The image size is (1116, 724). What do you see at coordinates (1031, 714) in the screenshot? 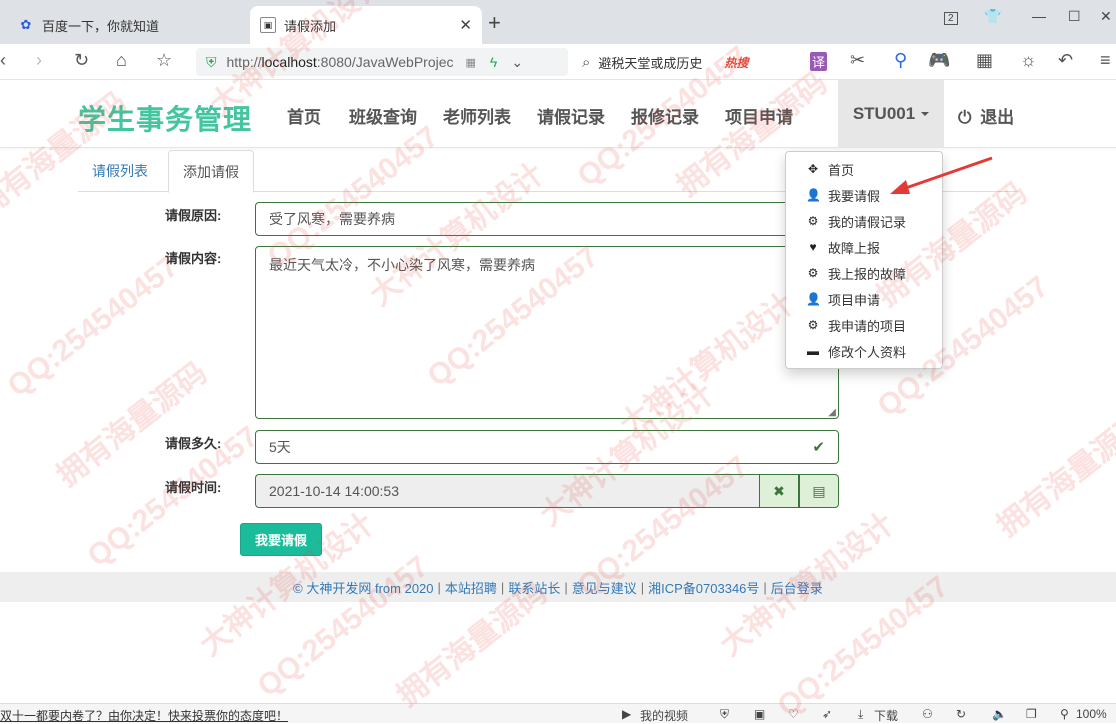
I see `copy-icon: ❐` at bounding box center [1031, 714].